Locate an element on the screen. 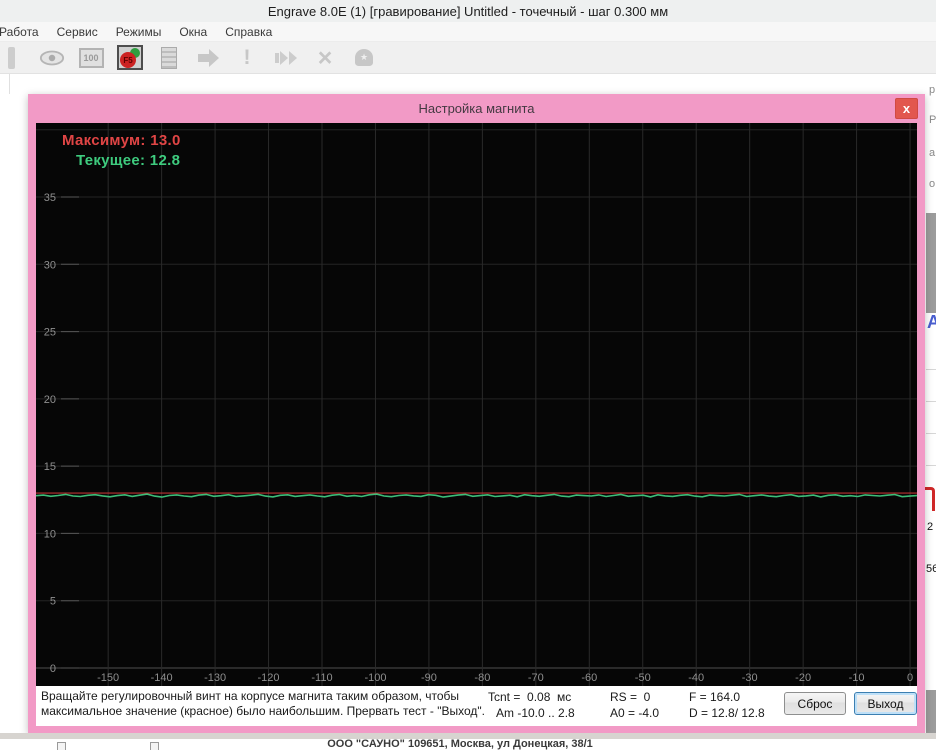 The image size is (936, 750). dialog-titlebar: Настройка магнита x is located at coordinates (476, 108).